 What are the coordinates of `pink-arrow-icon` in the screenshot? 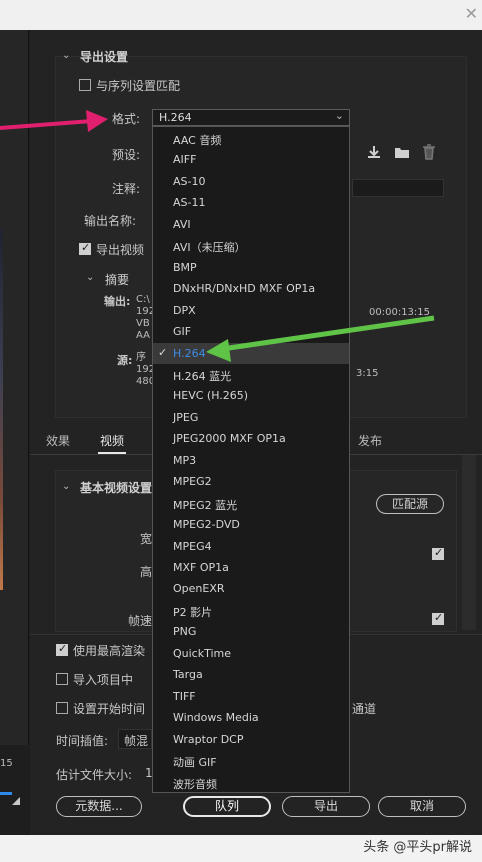 It's located at (54, 121).